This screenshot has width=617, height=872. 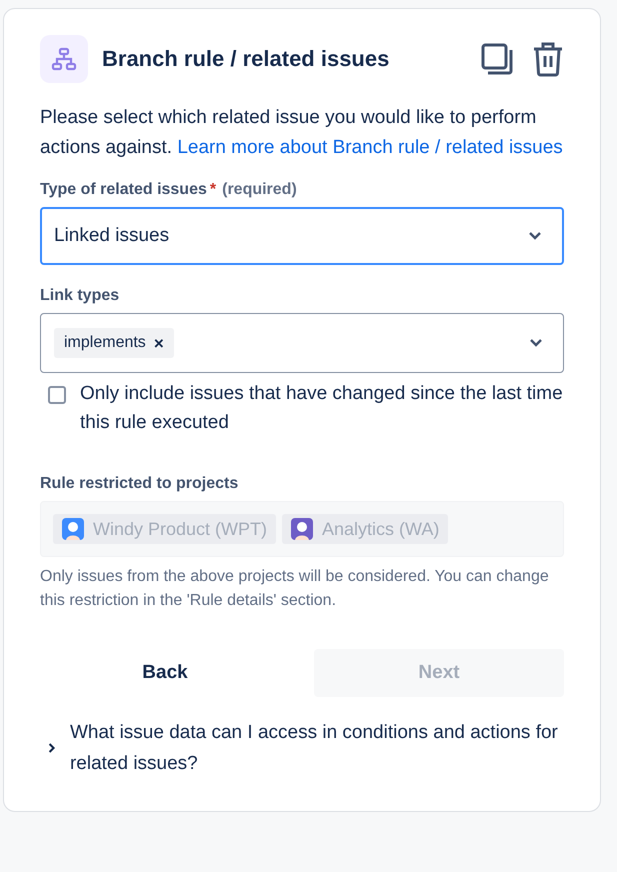 I want to click on field-label: Rule restricted to projects, so click(x=139, y=483).